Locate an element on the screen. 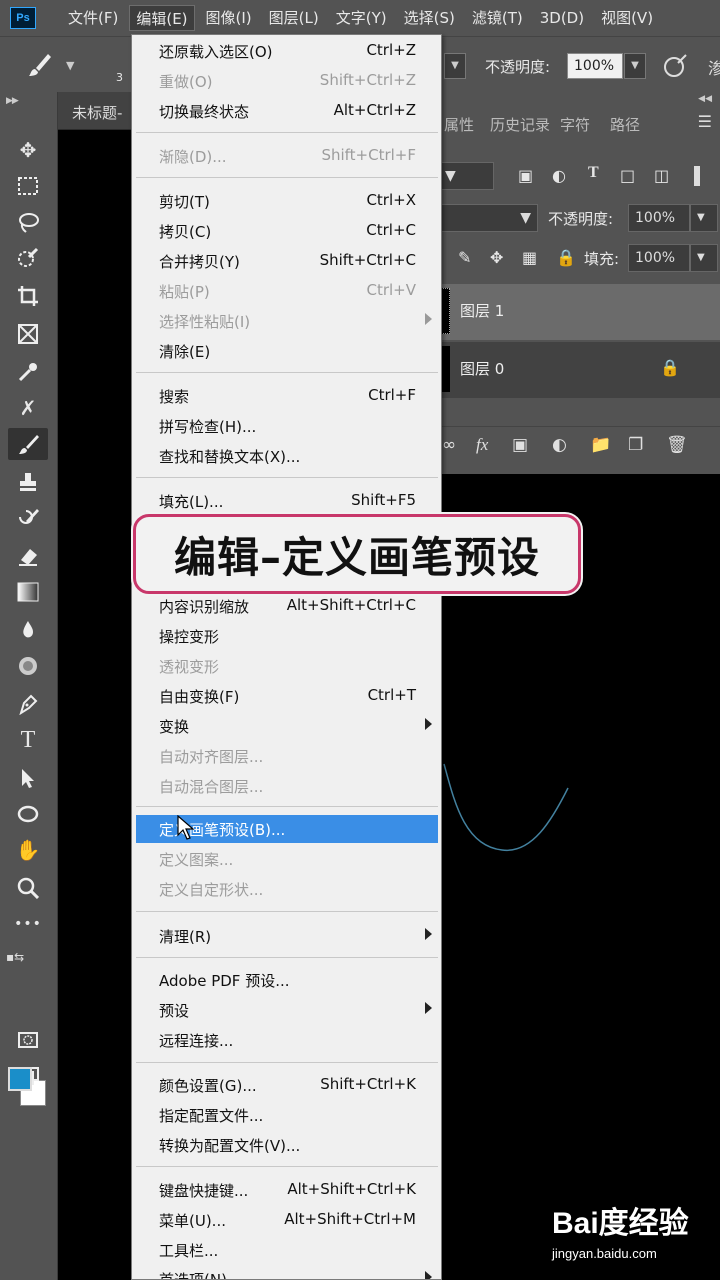 The image size is (720, 1280). dodge-tool-icon is located at coordinates (28, 666).